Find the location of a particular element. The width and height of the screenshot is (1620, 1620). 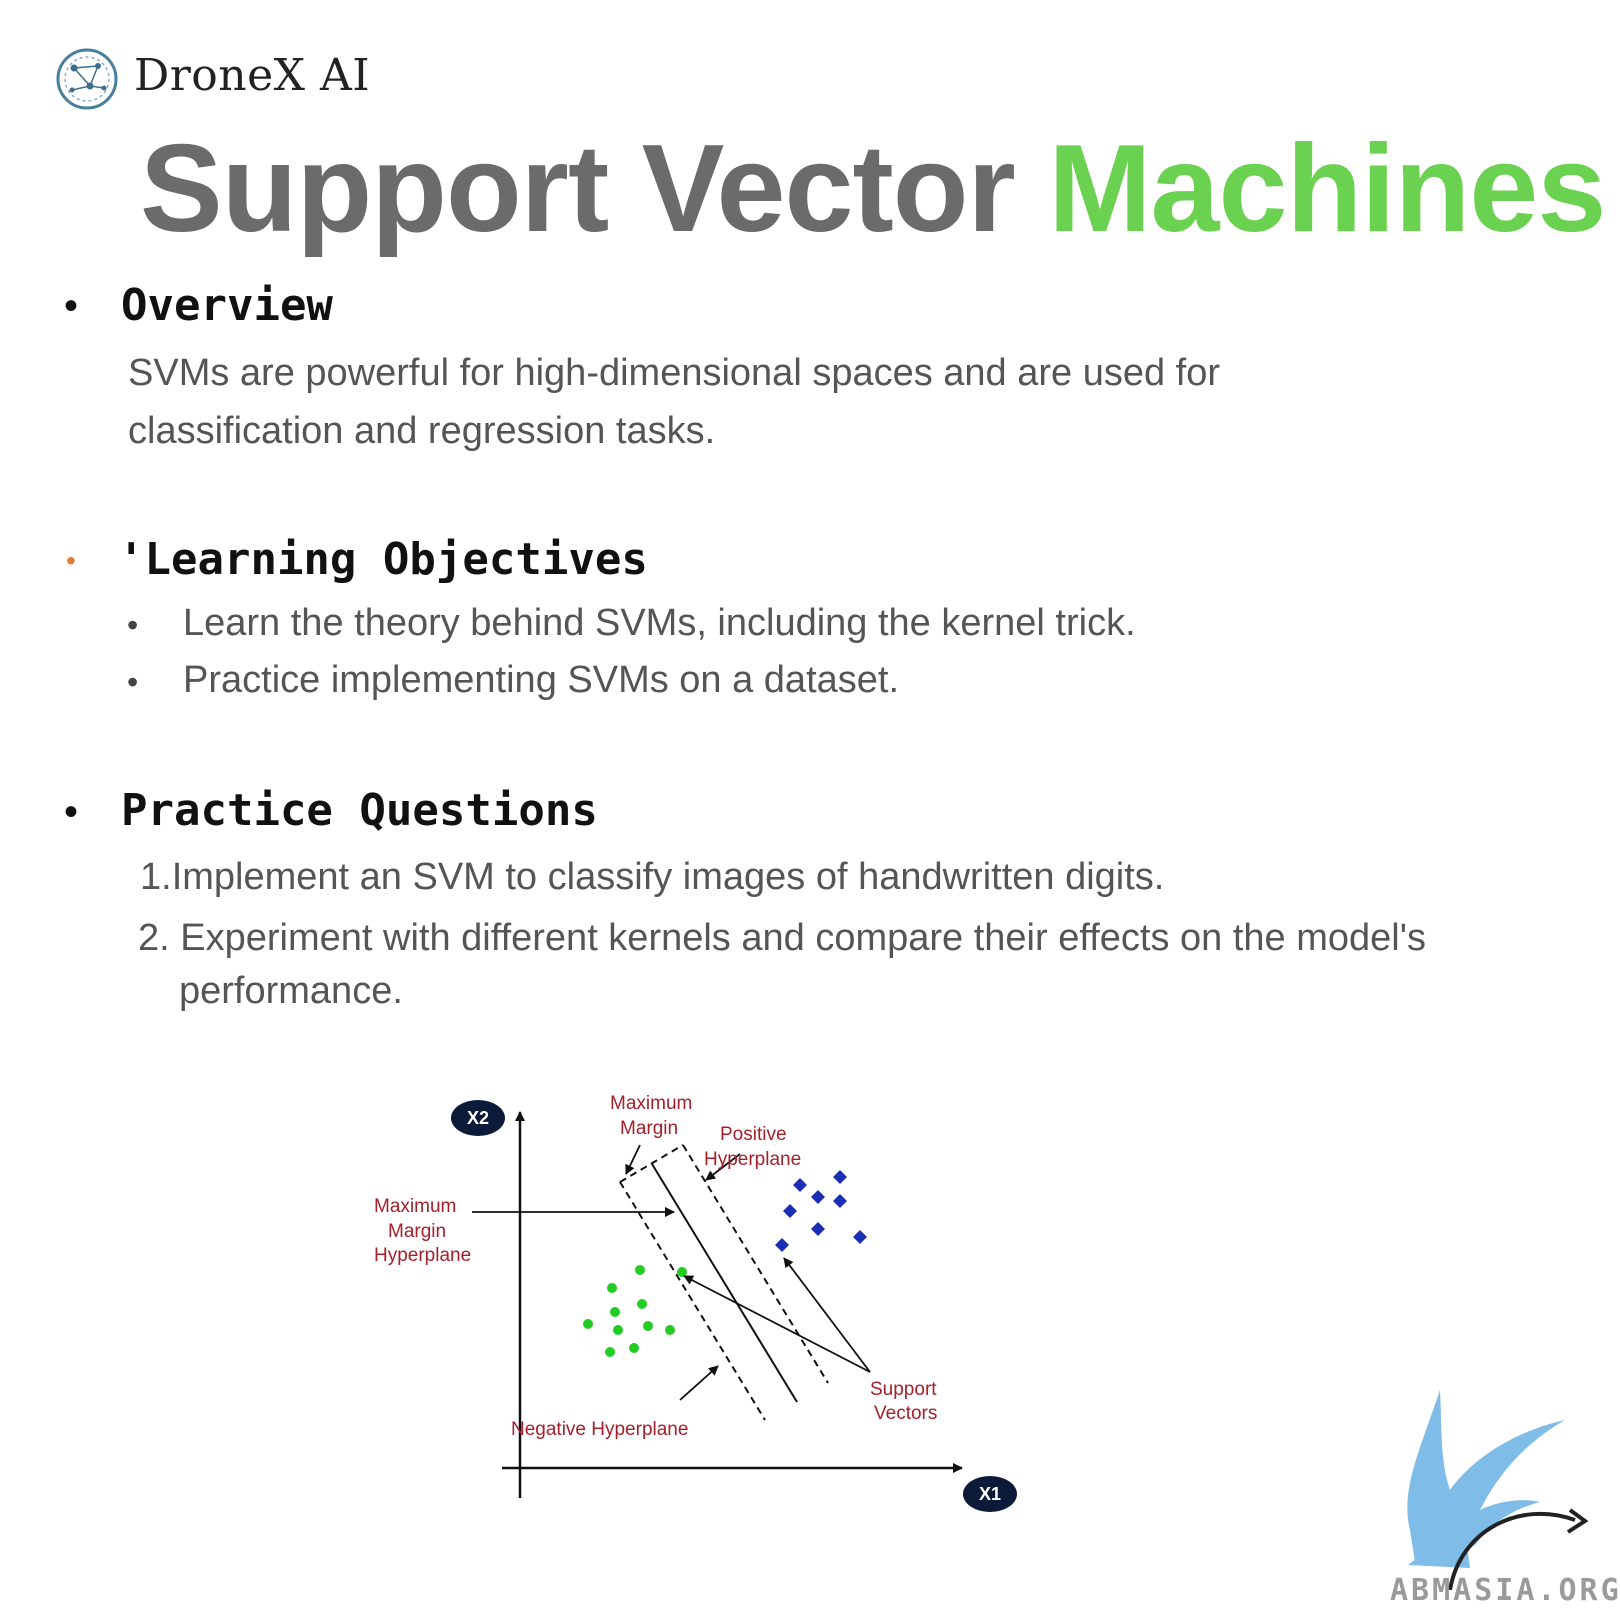

max-margin-hyperplane is located at coordinates (724, 1283).